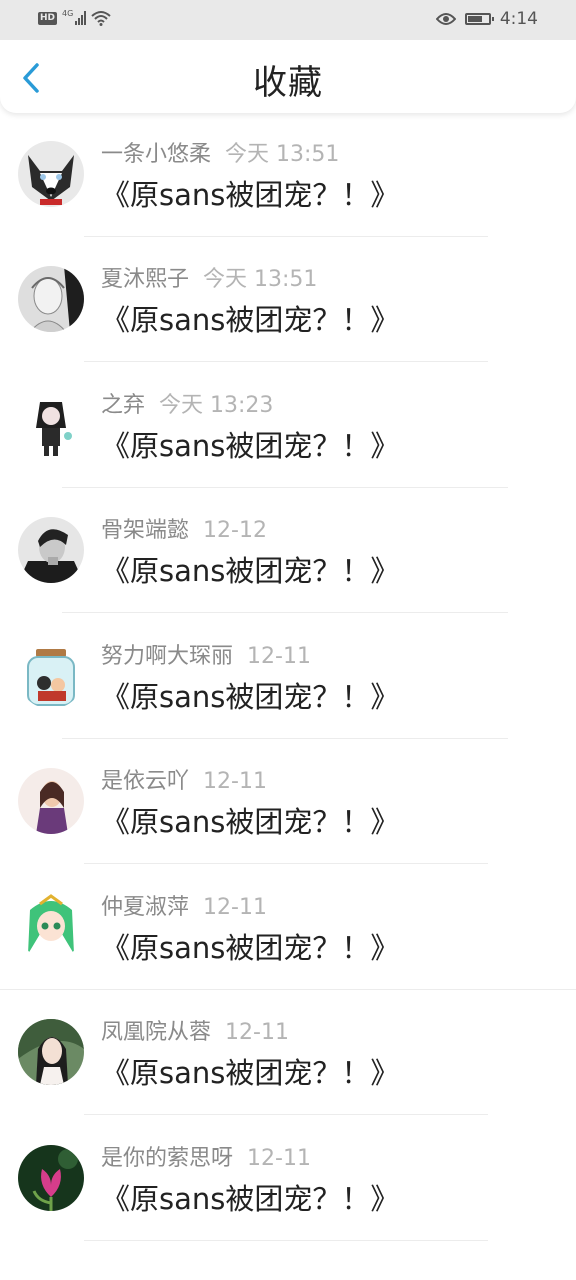 This screenshot has height=1280, width=576. I want to click on signal-icon, so click(81, 18).